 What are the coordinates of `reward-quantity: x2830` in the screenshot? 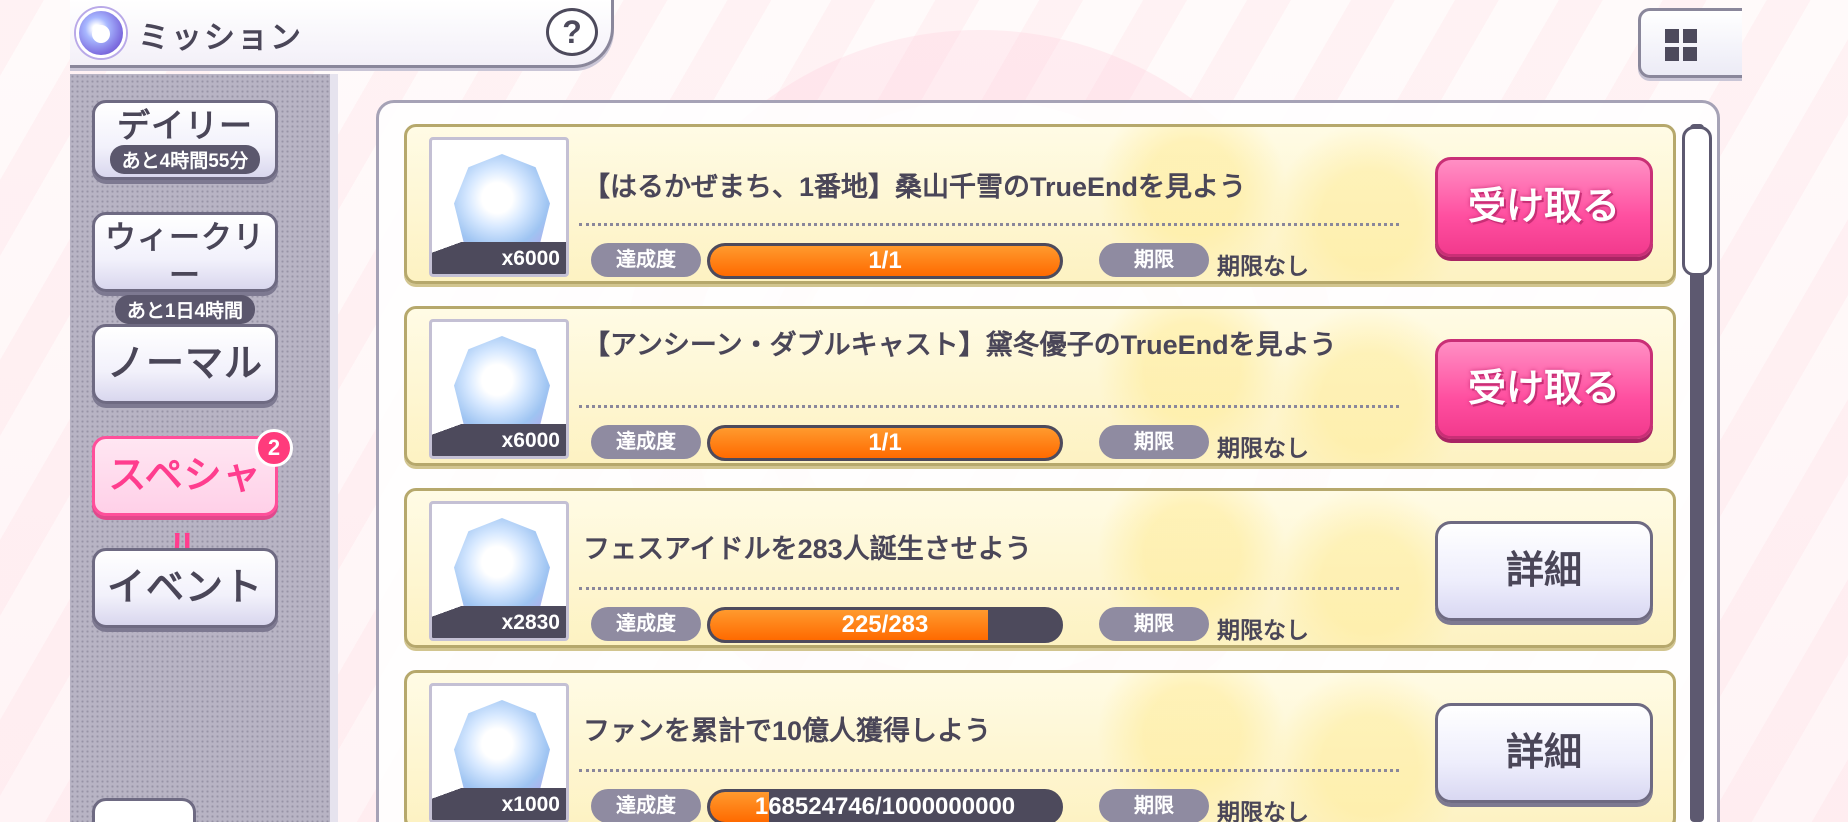 It's located at (499, 622).